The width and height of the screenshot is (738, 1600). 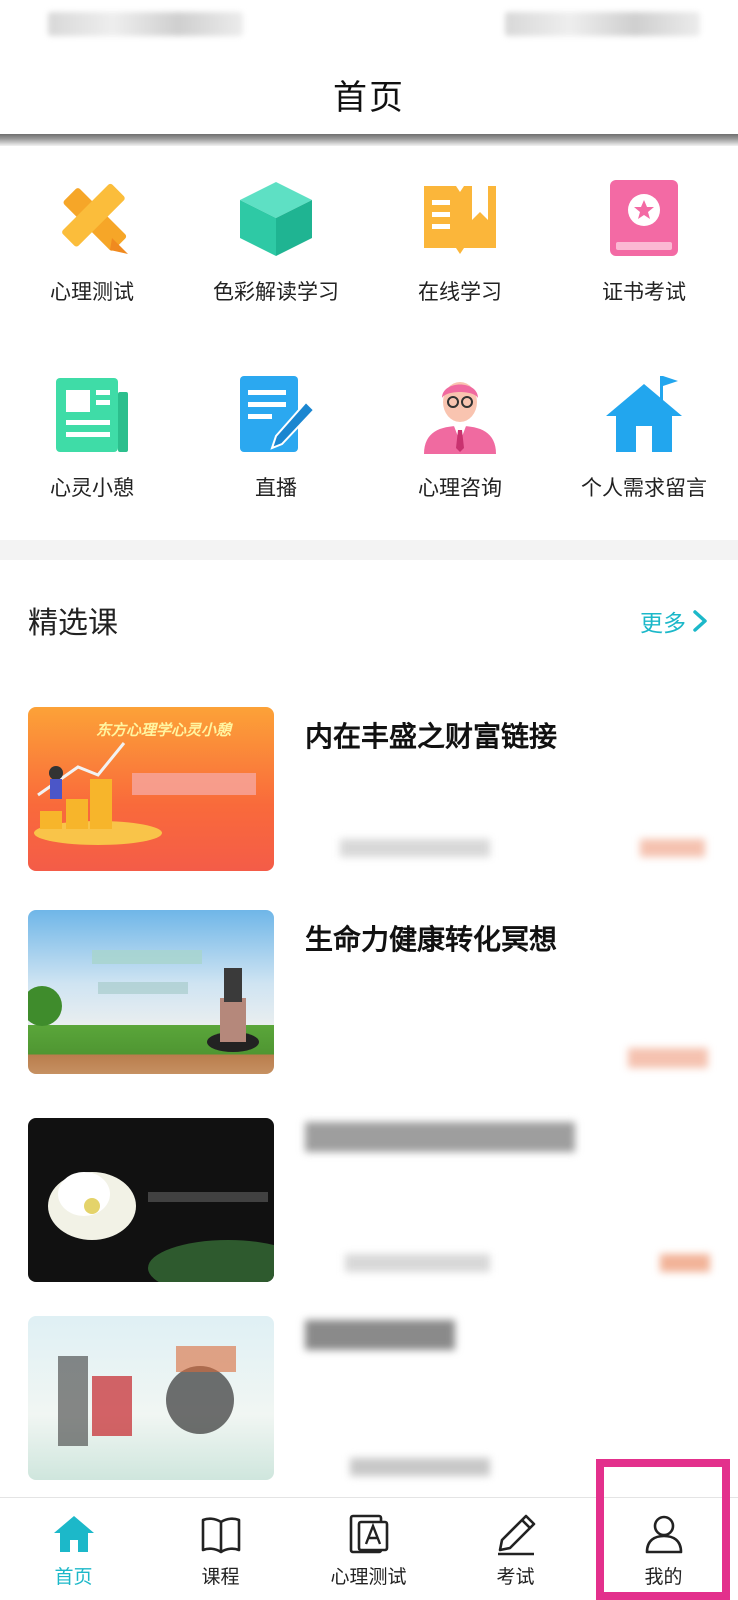 What do you see at coordinates (278, 414) in the screenshot?
I see `document-pen-icon` at bounding box center [278, 414].